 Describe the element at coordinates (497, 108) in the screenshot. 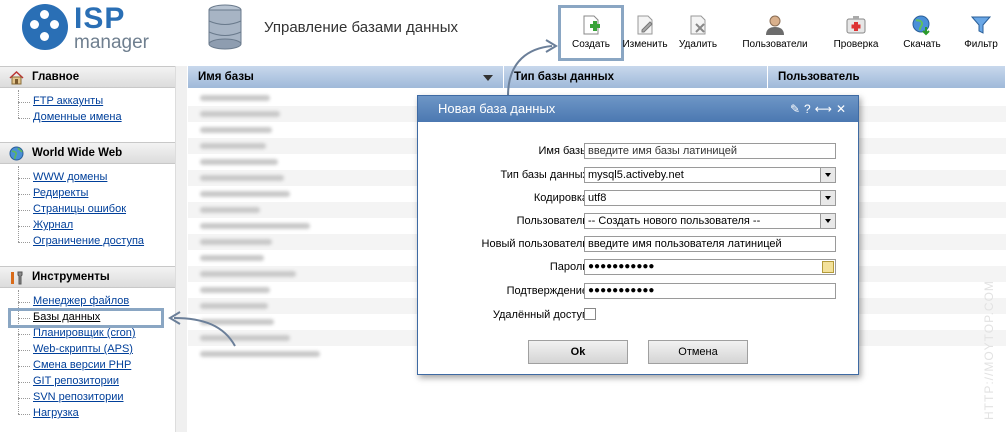

I see `dialog-title: Новая база данных` at that location.